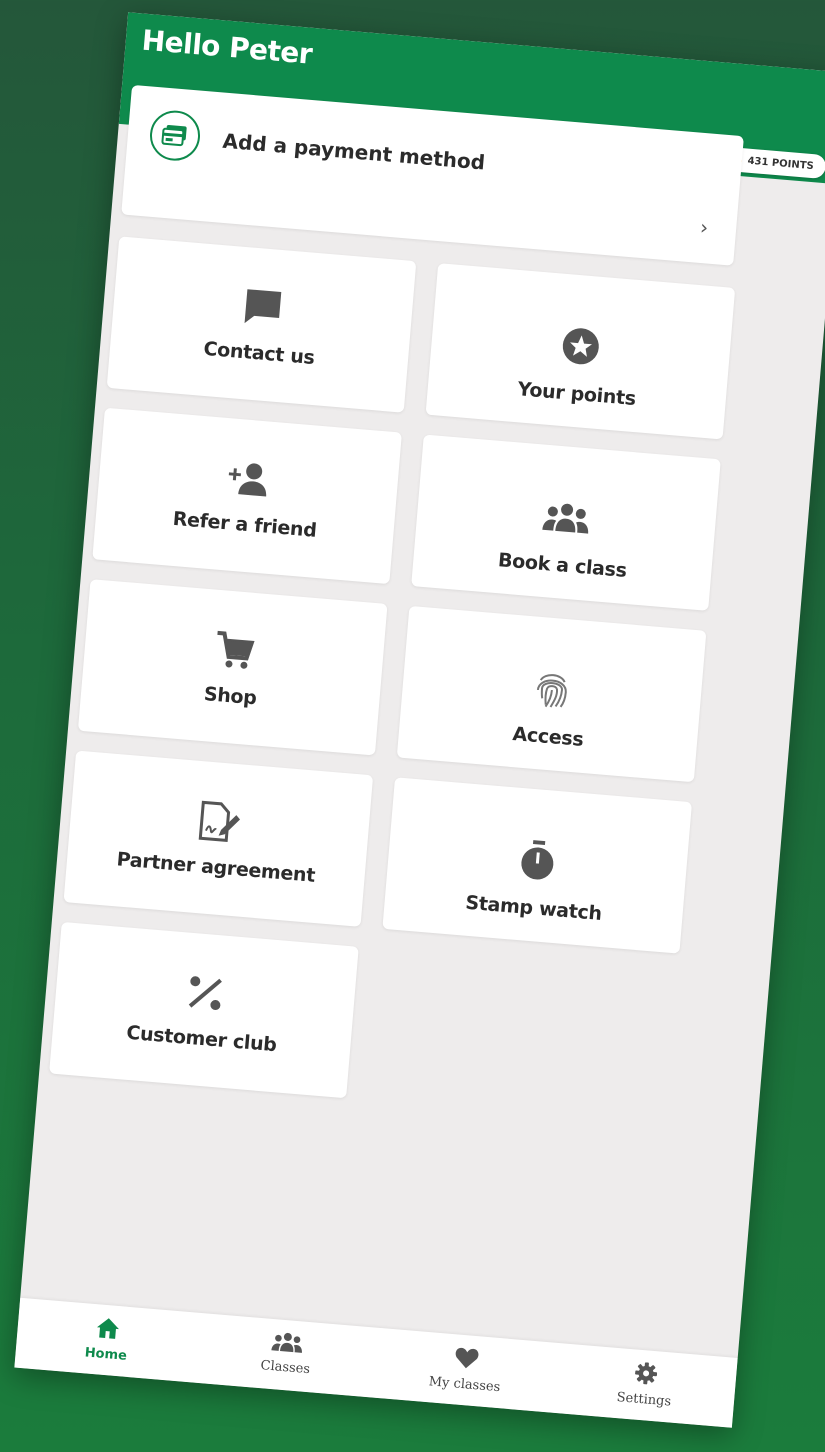 The height and width of the screenshot is (1452, 825). I want to click on tile-contact-us: Contact us, so click(261, 324).